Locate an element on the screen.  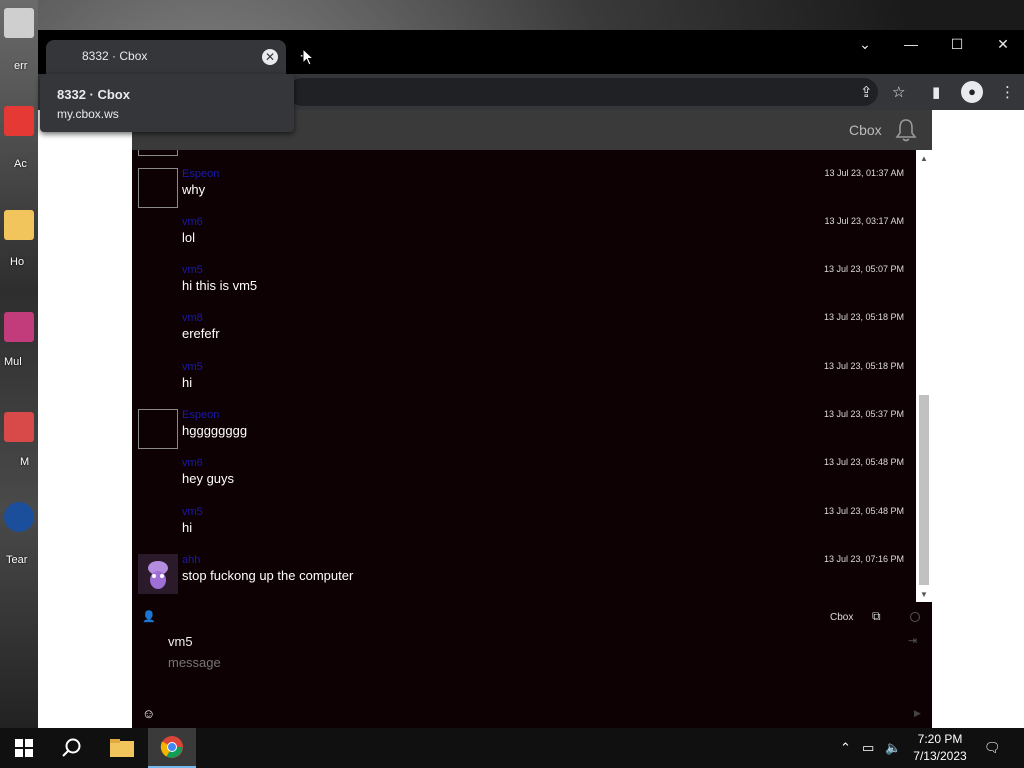
cbox-link: Cbox is located at coordinates (841, 617).